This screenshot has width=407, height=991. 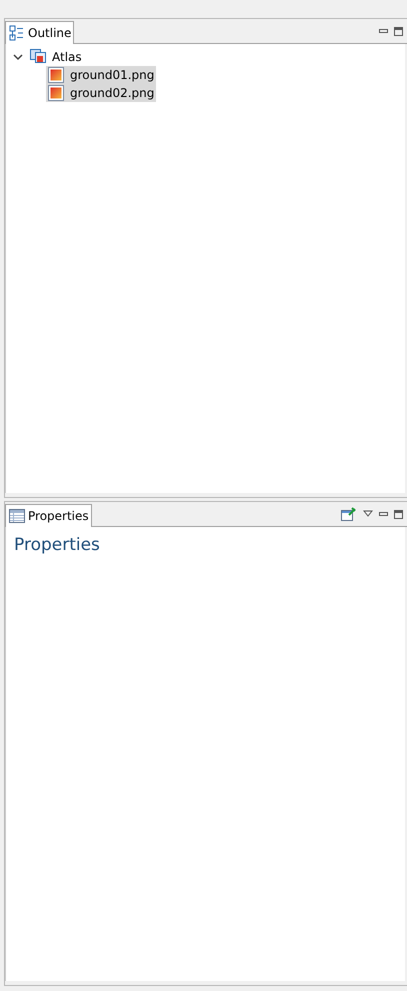 I want to click on tree-item: Atlas, so click(x=56, y=57).